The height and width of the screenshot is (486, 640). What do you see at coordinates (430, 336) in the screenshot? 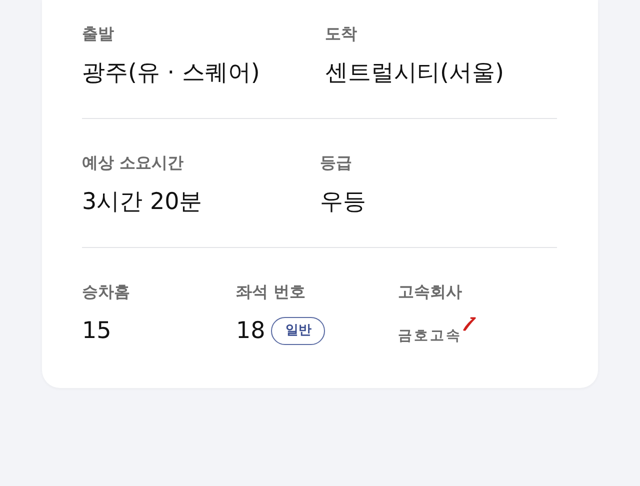
I see `company-logo-text: 금호고속` at bounding box center [430, 336].